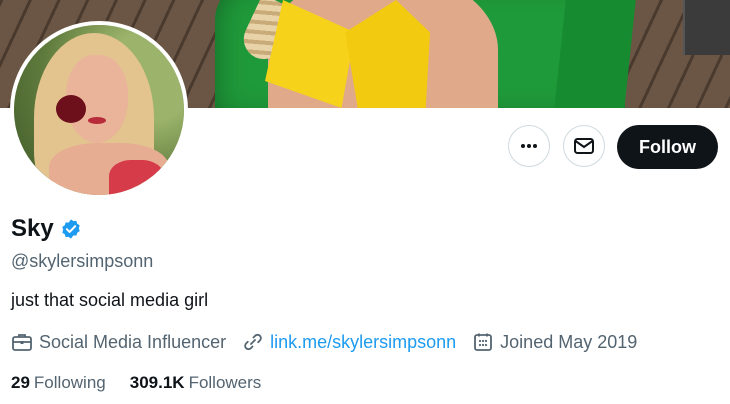  Describe the element at coordinates (71, 229) in the screenshot. I see `verified-badge-icon` at that location.